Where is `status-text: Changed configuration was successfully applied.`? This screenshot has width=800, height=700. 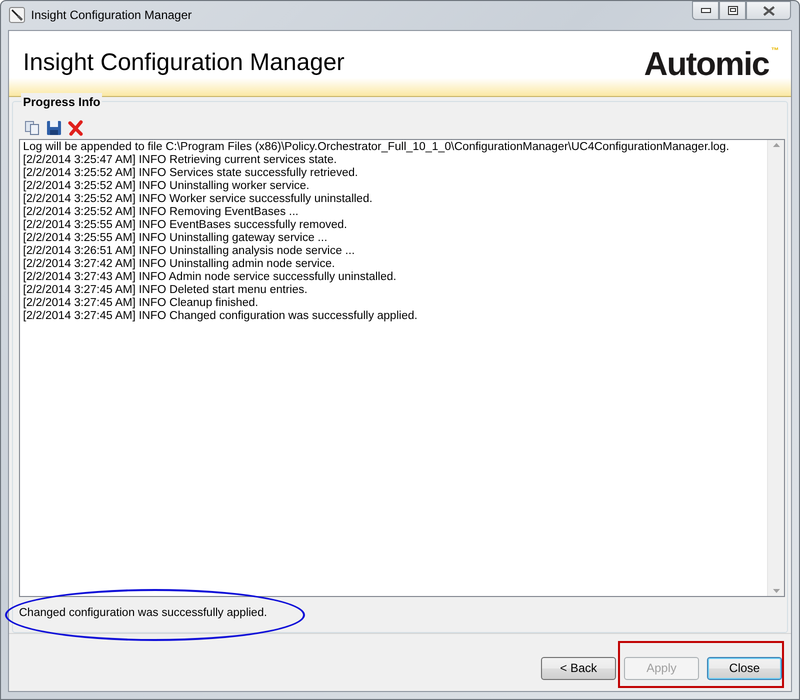 status-text: Changed configuration was successfully applied. is located at coordinates (143, 612).